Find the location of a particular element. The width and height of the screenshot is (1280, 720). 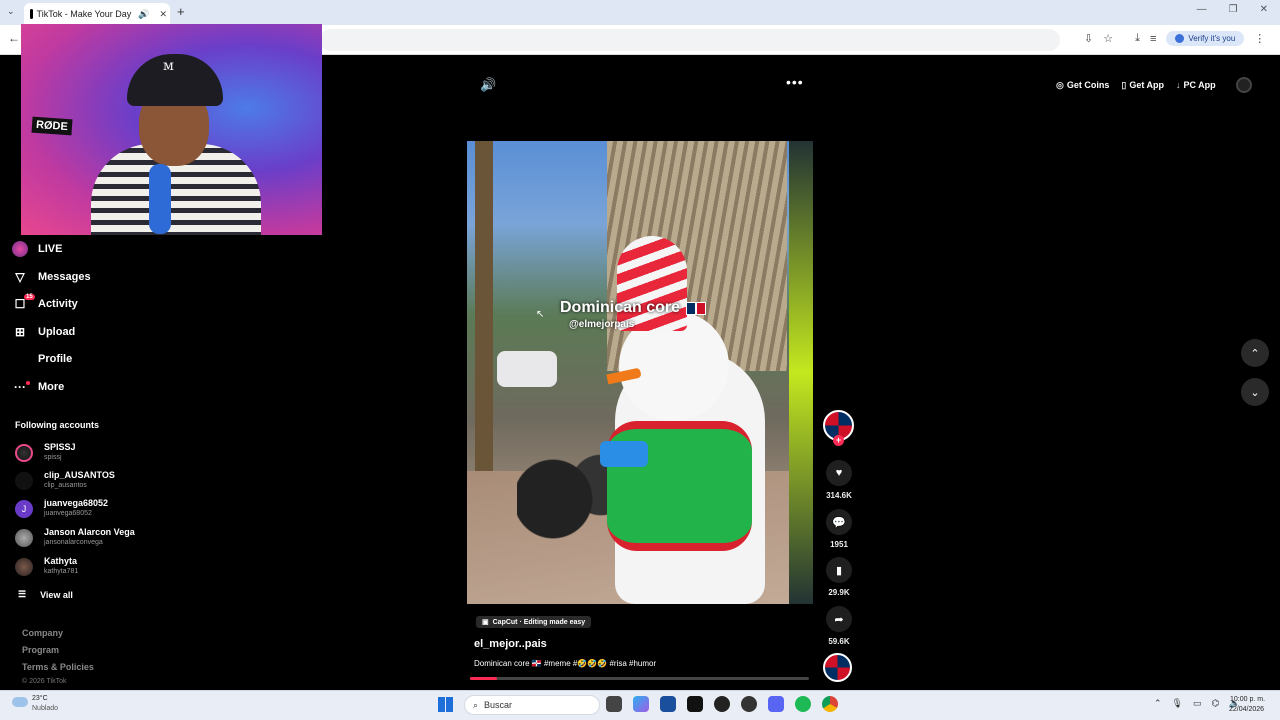

sidebar-item-profile: Profile is located at coordinates (72, 359).